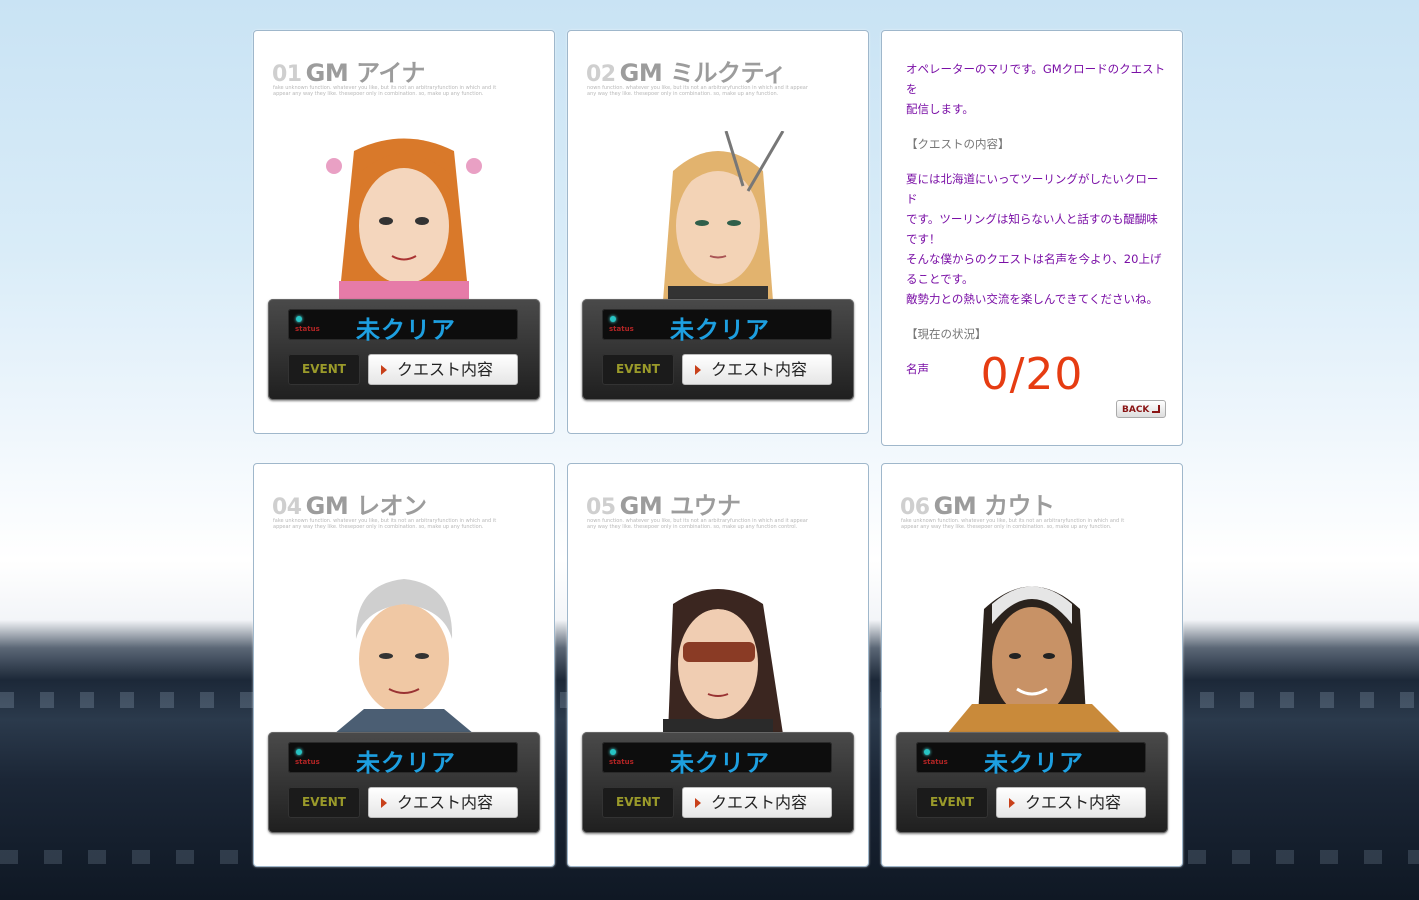 This screenshot has height=900, width=1419. I want to click on card-title: 02 GM ミルクティ, so click(686, 70).